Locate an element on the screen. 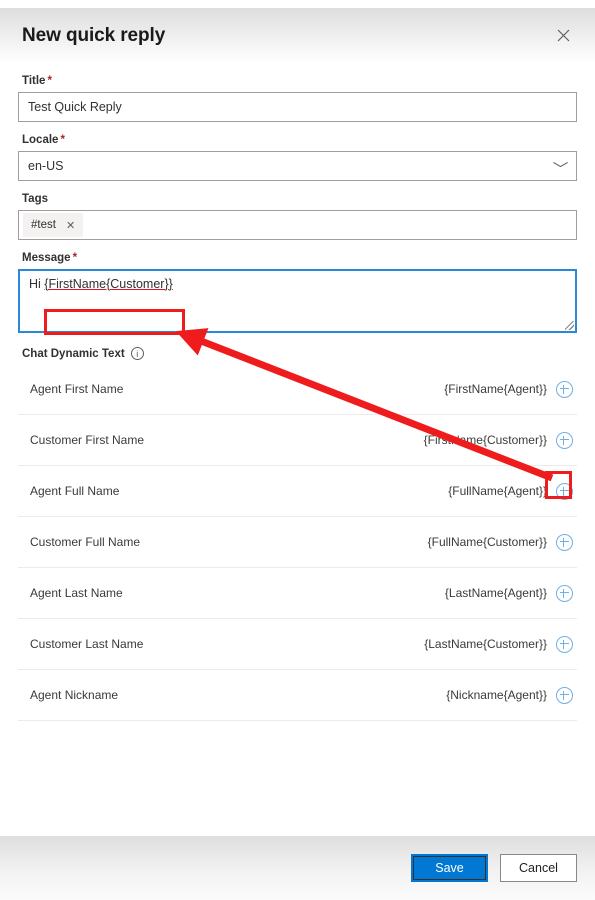  dynamic-text-token: {Nickname{Agent}} is located at coordinates (496, 695).